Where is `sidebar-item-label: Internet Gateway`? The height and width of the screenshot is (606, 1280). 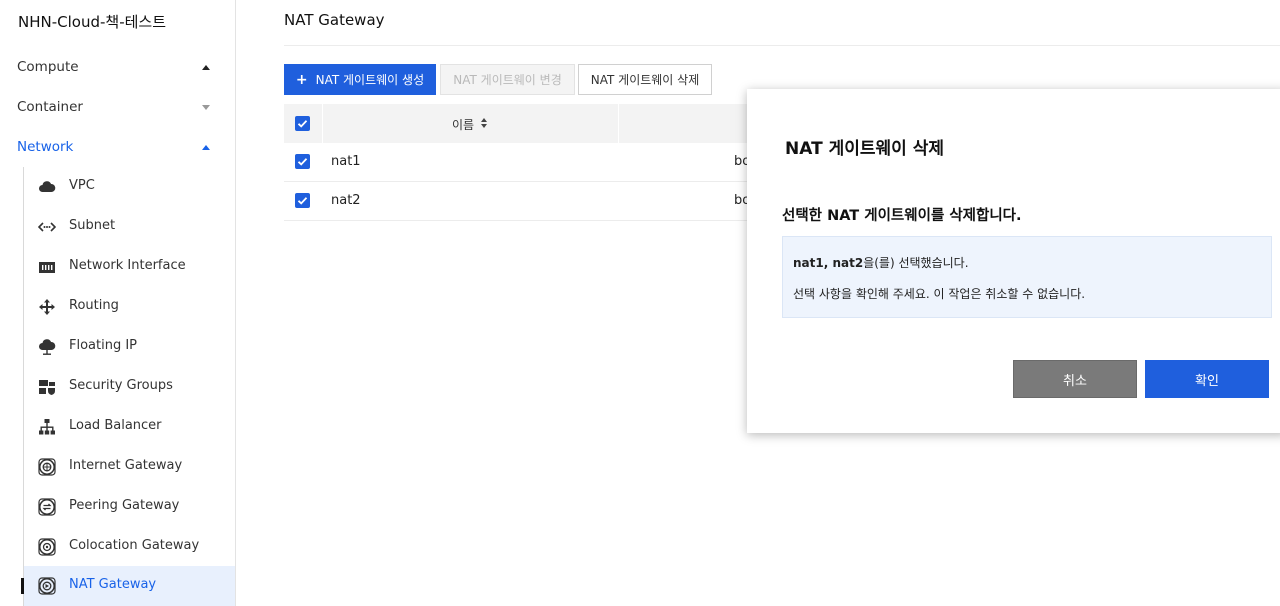 sidebar-item-label: Internet Gateway is located at coordinates (126, 465).